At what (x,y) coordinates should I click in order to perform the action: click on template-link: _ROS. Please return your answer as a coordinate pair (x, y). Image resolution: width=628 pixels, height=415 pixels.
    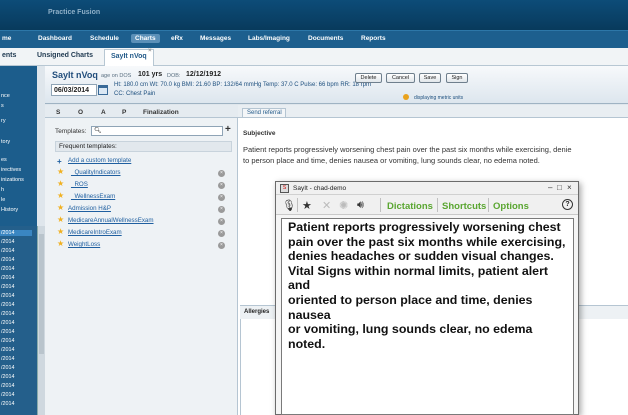
    Looking at the image, I should click on (79, 184).